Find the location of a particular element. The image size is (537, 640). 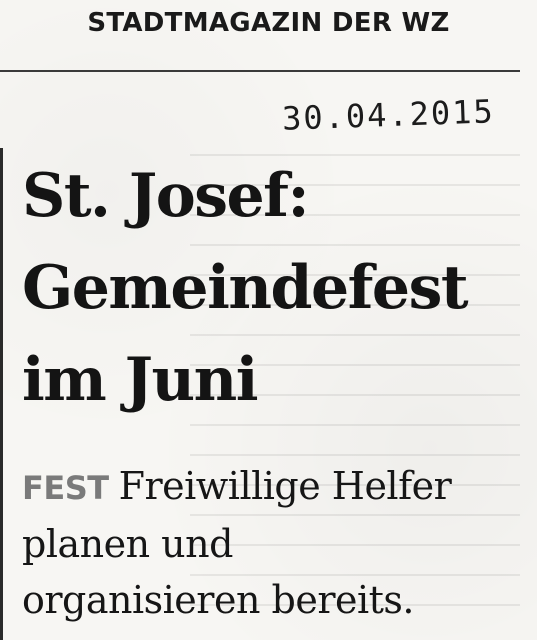

kicker-label: FEST is located at coordinates (65, 488).